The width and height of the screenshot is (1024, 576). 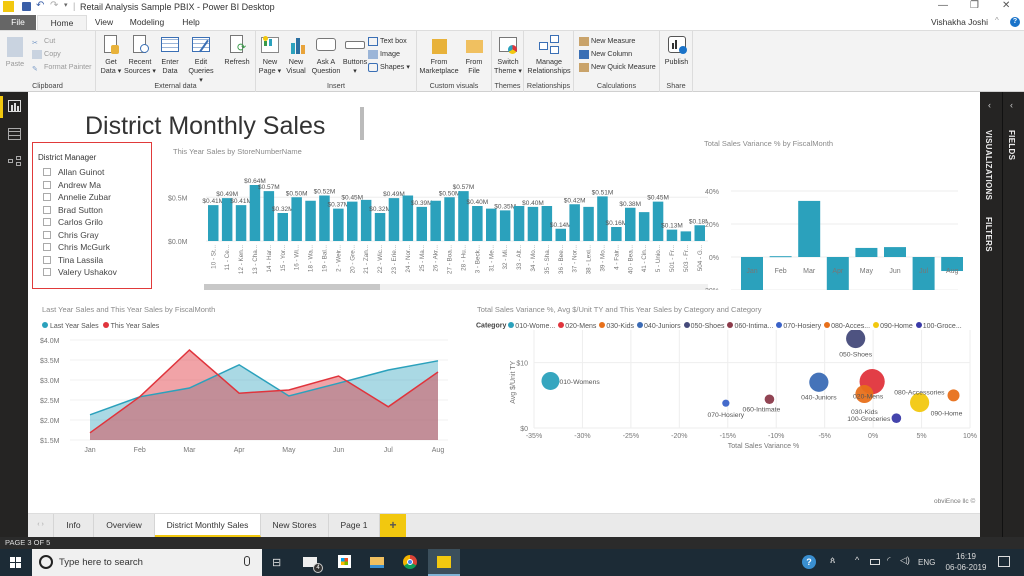 I want to click on copy-button: Copy, so click(x=46, y=54).